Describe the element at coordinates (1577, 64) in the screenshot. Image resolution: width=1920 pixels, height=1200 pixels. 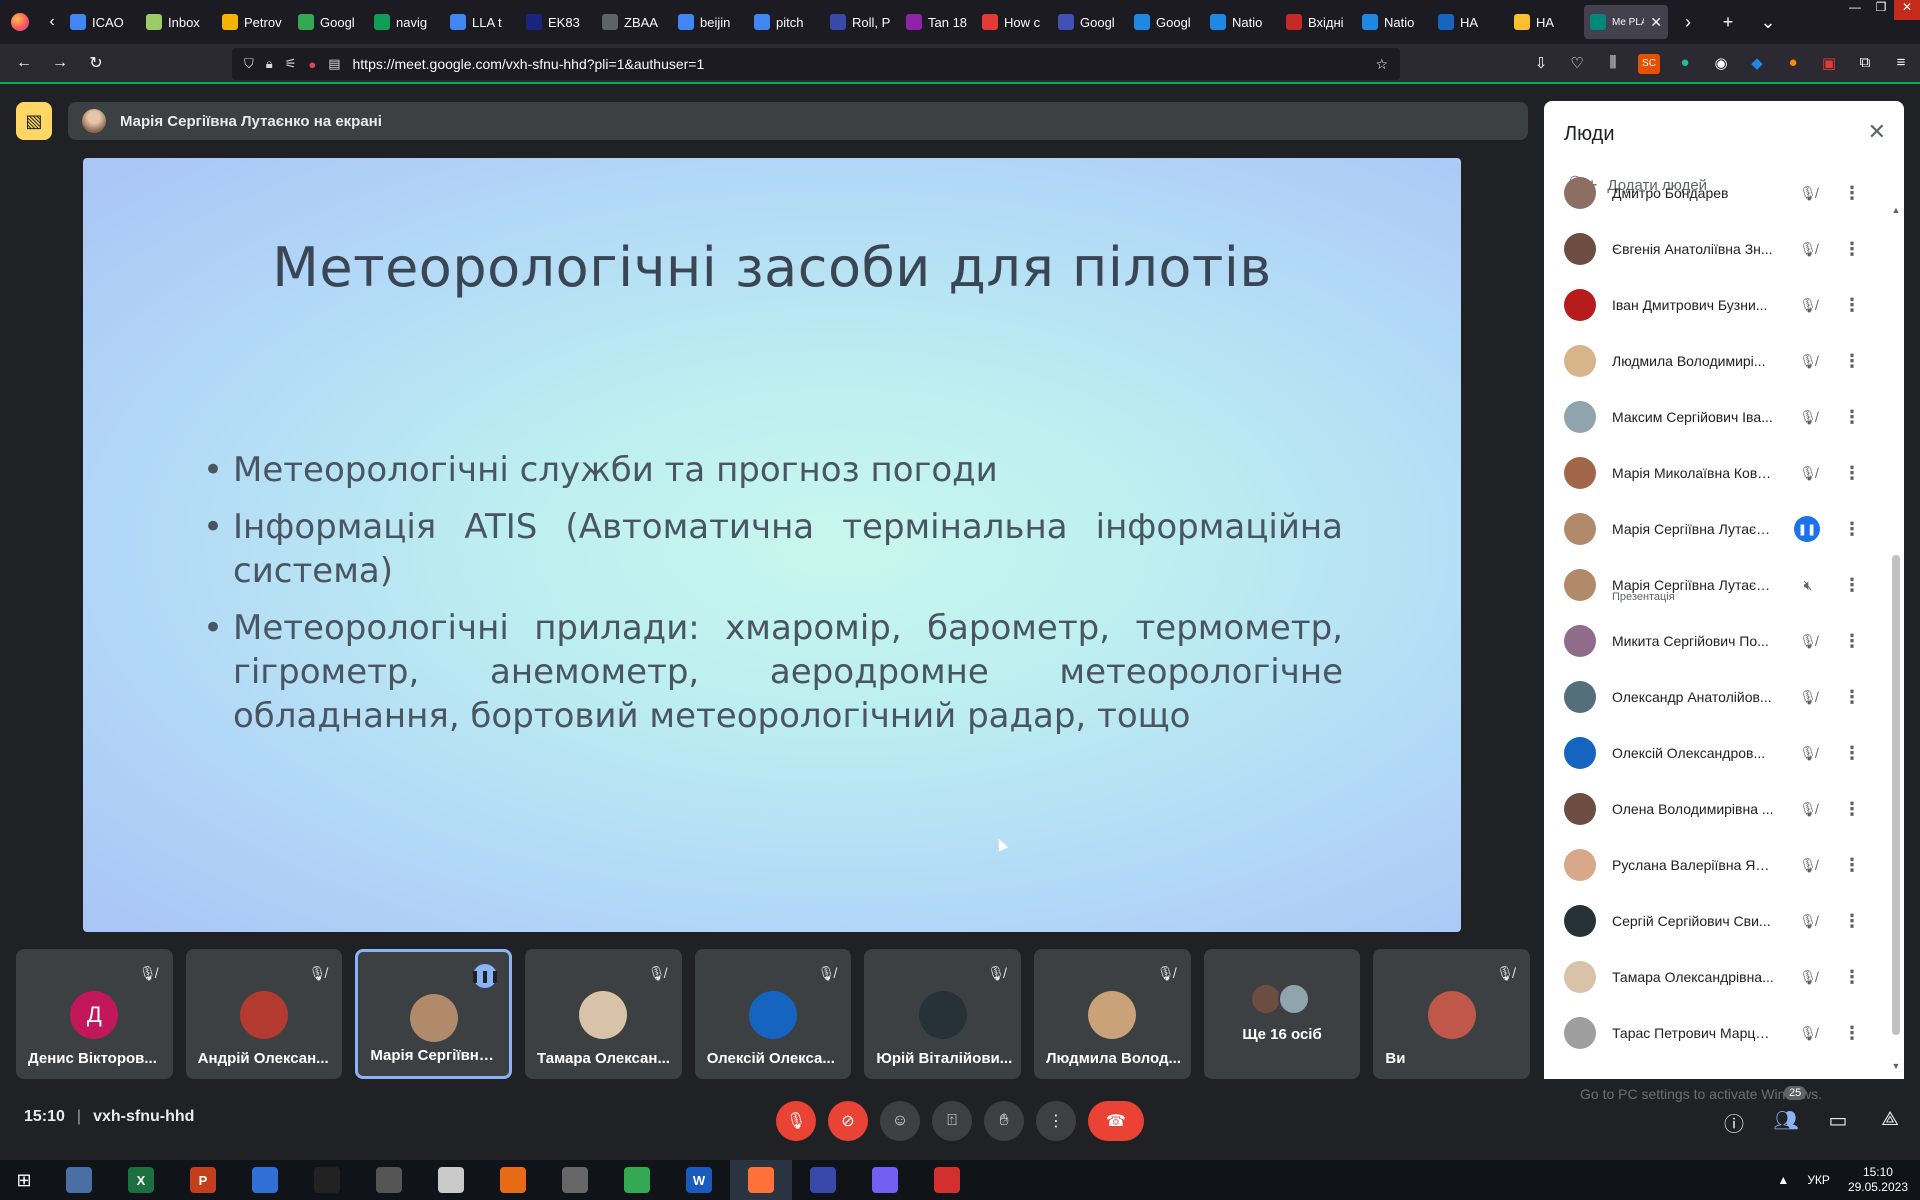
I see `pocket-icon: ♡` at that location.